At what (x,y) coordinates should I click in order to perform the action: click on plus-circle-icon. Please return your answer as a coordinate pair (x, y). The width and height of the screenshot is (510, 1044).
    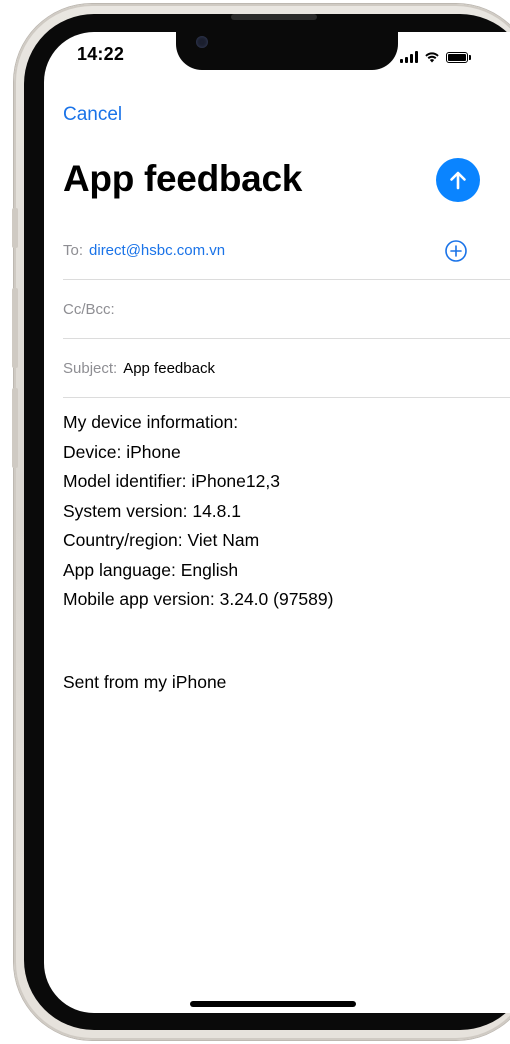
    Looking at the image, I should click on (456, 251).